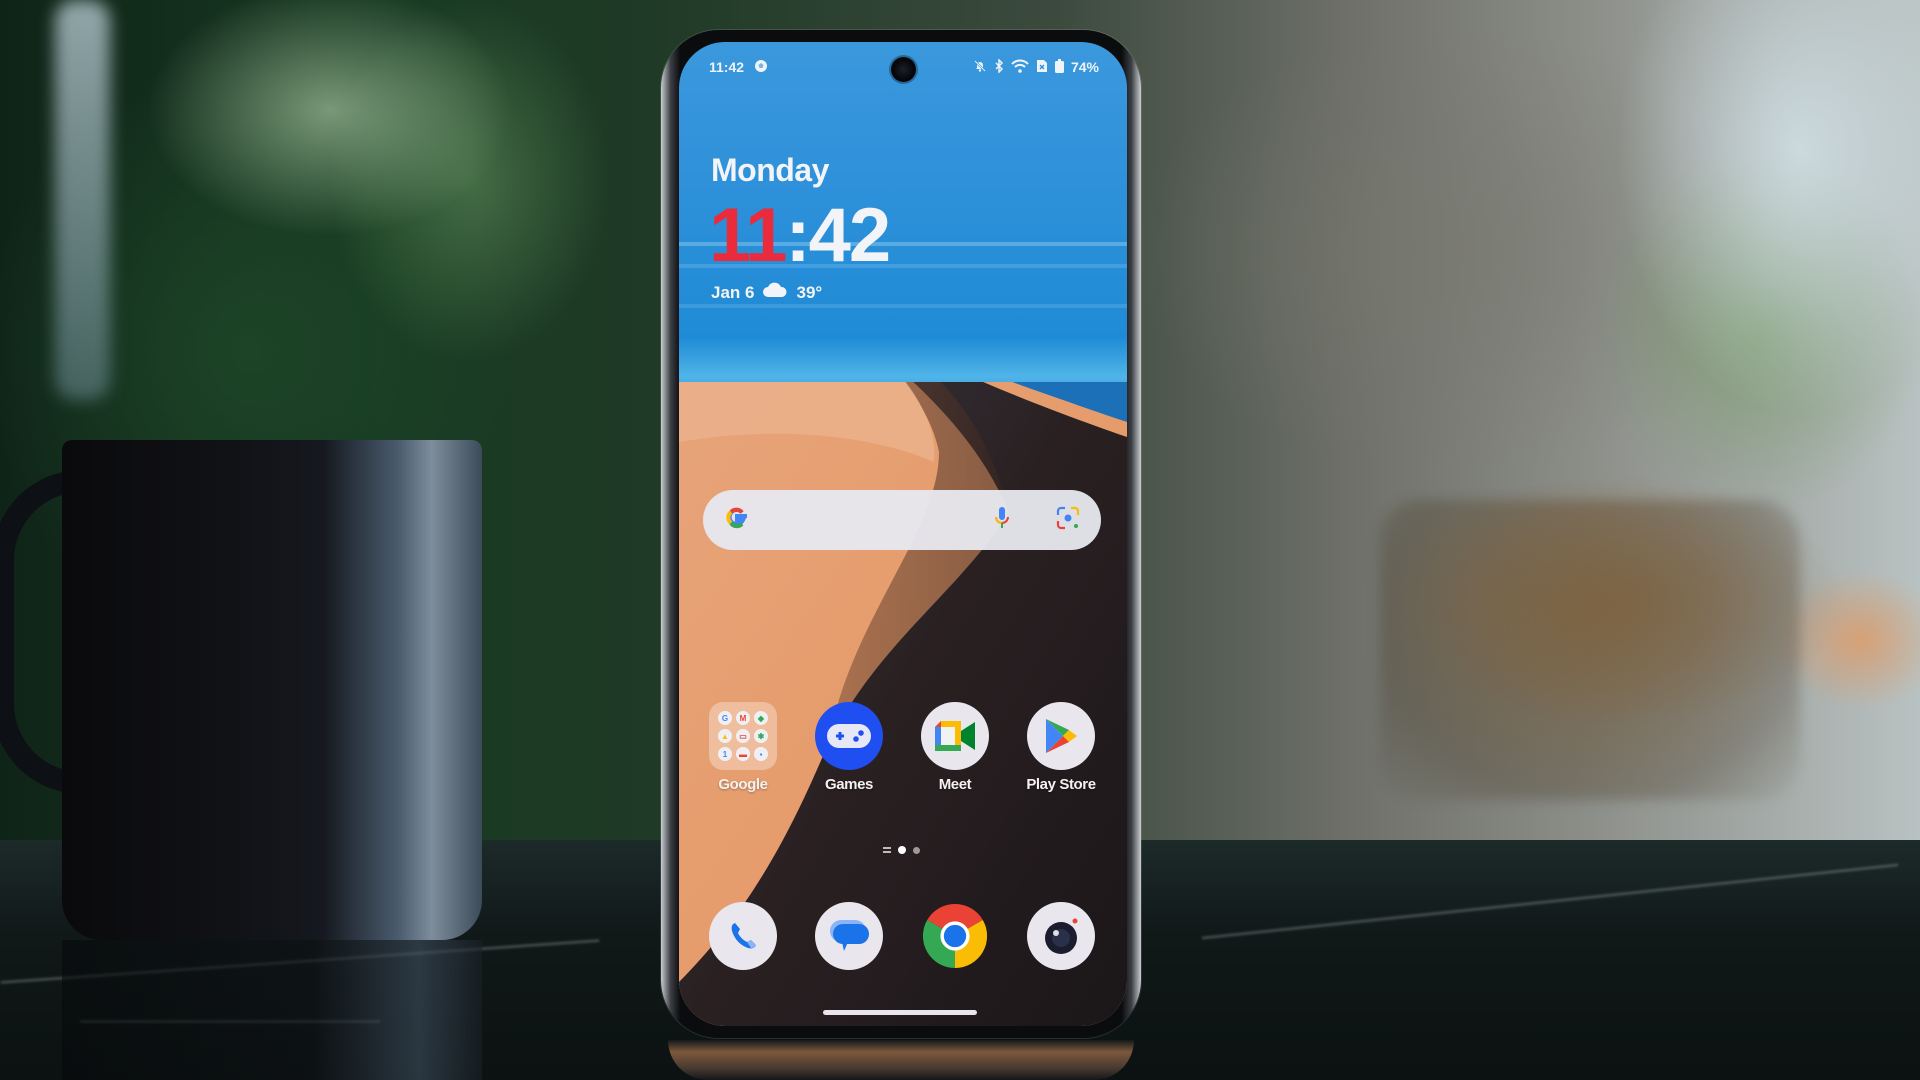 The height and width of the screenshot is (1080, 1920). What do you see at coordinates (980, 67) in the screenshot?
I see `bell-off-icon` at bounding box center [980, 67].